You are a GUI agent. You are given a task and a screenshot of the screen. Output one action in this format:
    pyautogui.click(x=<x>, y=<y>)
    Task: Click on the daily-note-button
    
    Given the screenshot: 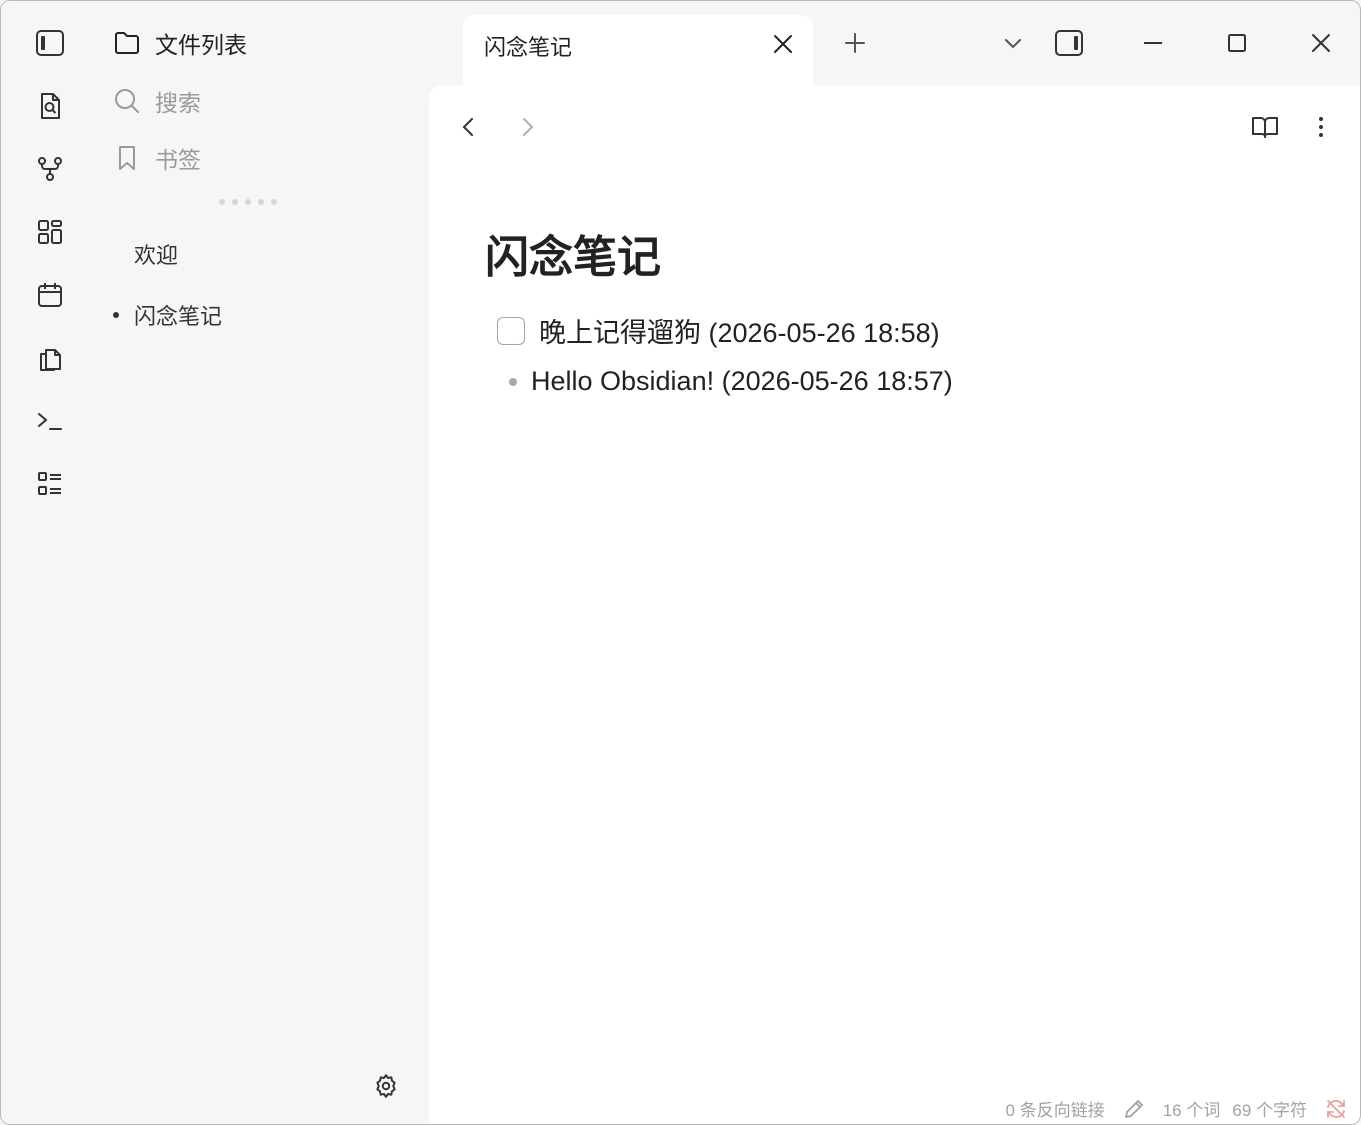 What is the action you would take?
    pyautogui.click(x=50, y=295)
    